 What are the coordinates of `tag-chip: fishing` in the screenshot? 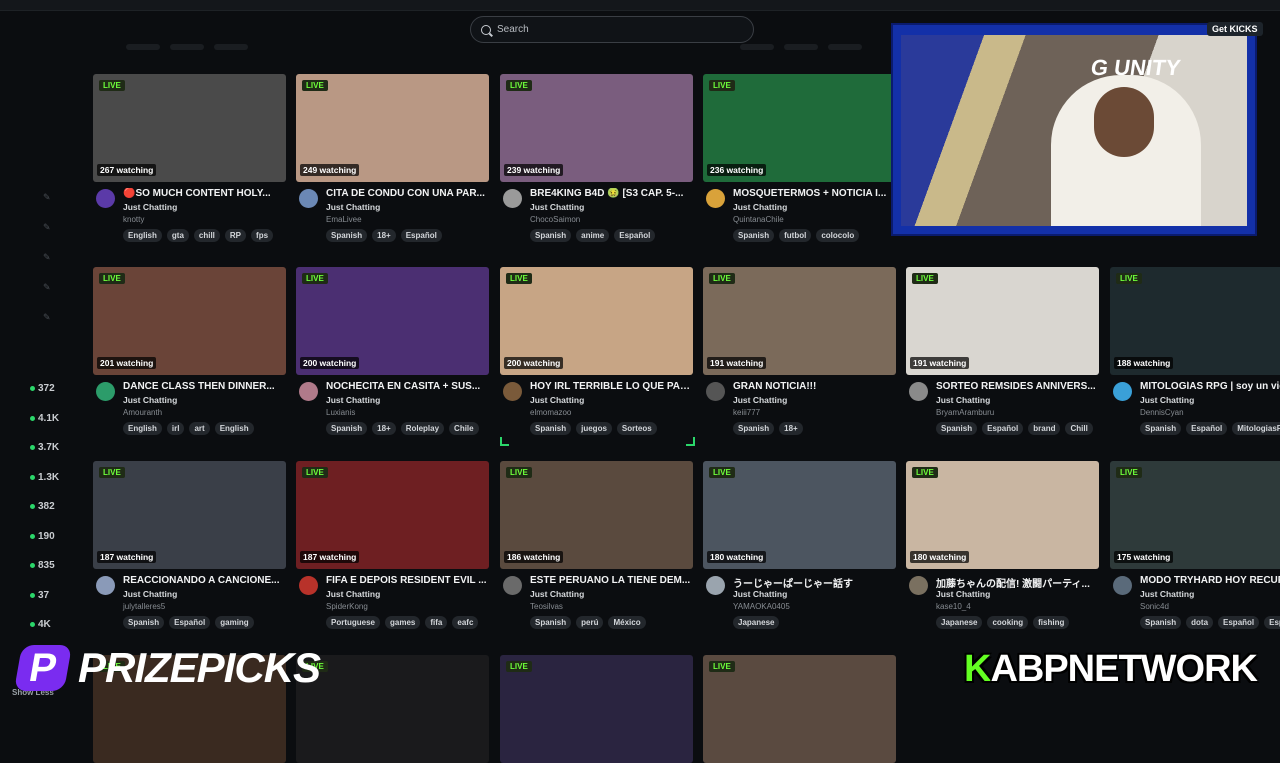 It's located at (1051, 622).